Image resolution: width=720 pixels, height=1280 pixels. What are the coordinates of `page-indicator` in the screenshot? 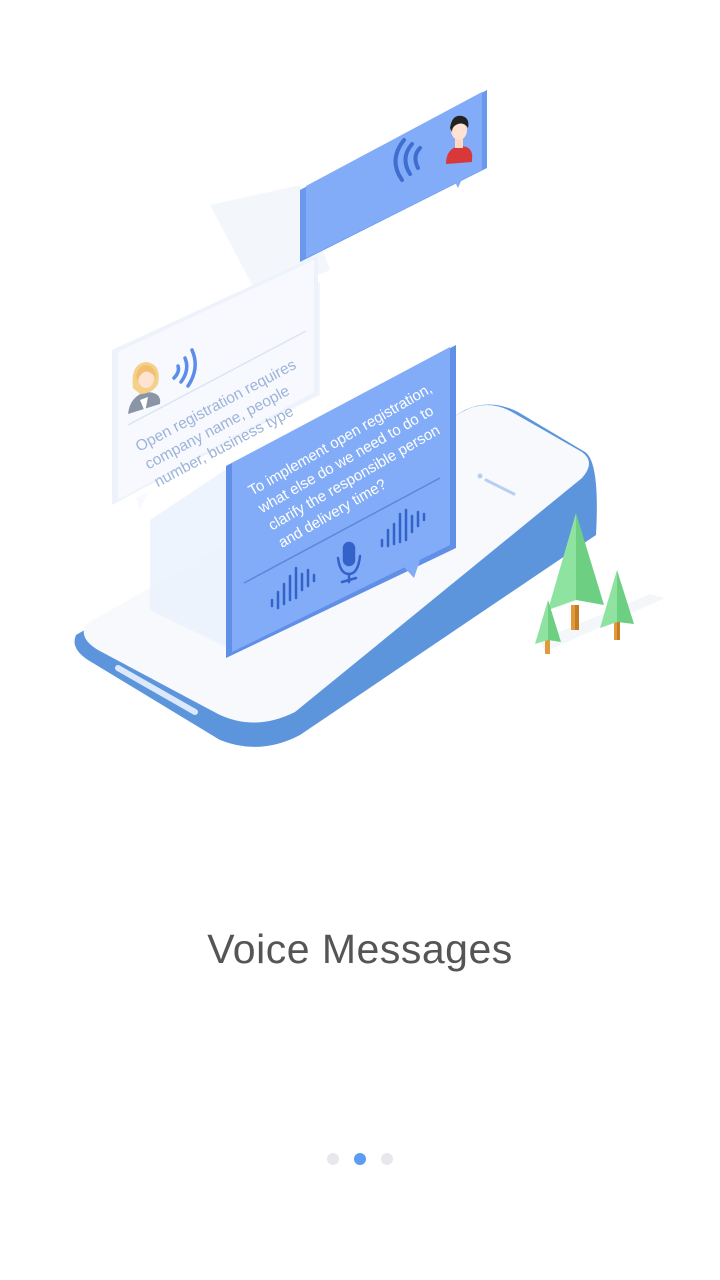 It's located at (360, 1160).